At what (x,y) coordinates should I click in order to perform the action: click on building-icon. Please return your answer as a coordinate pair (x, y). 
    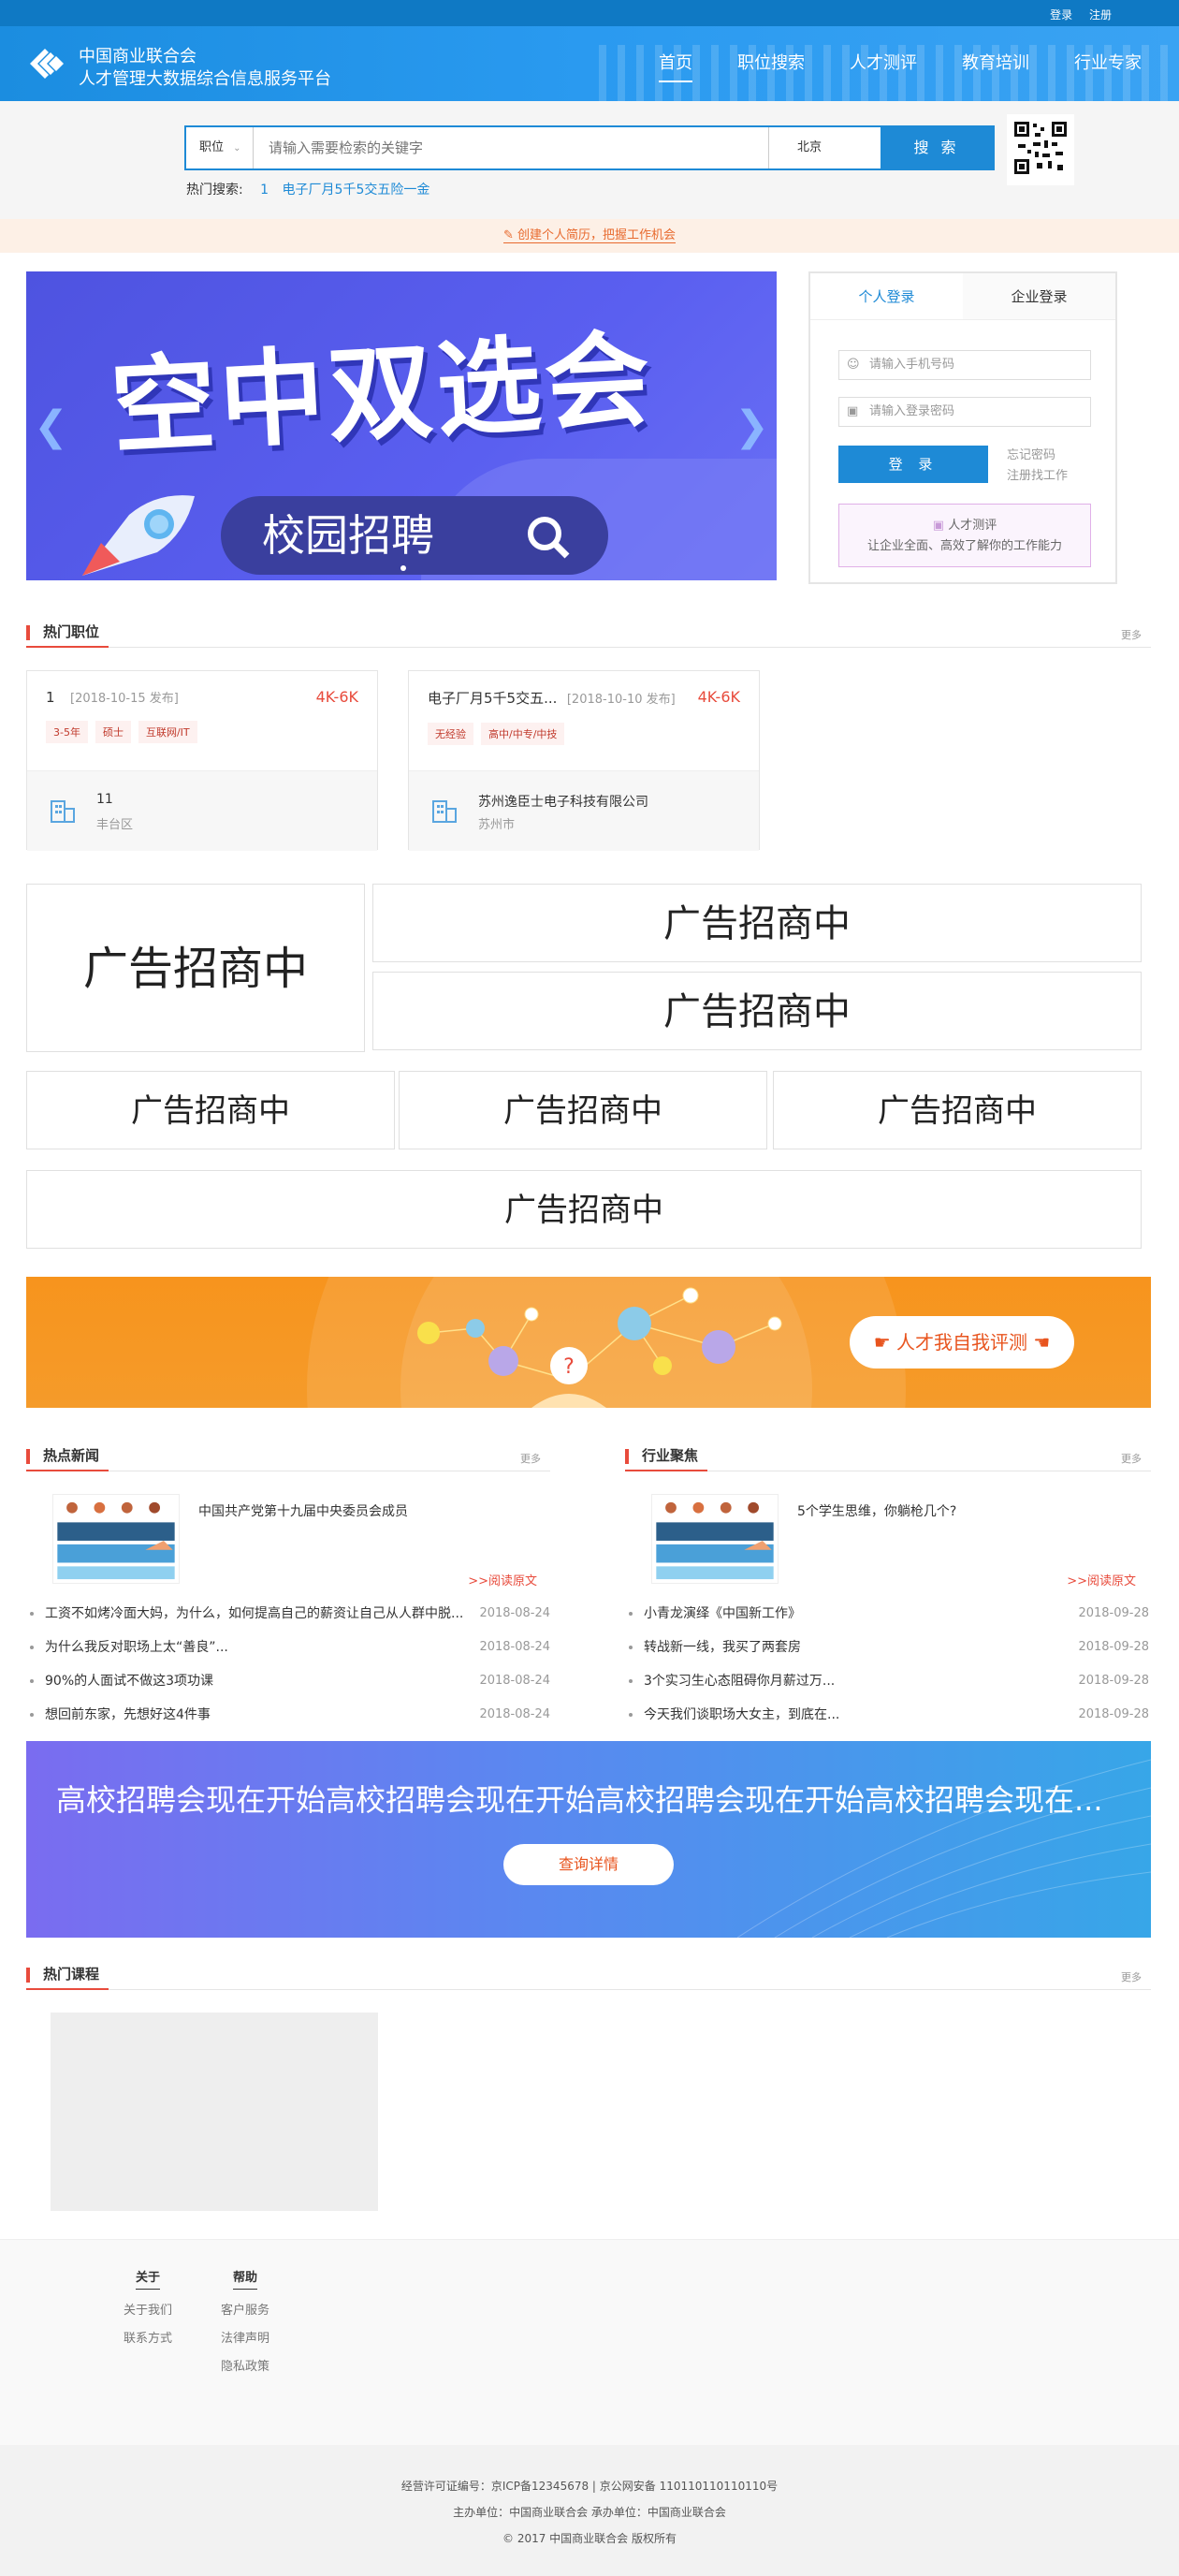
    Looking at the image, I should click on (444, 811).